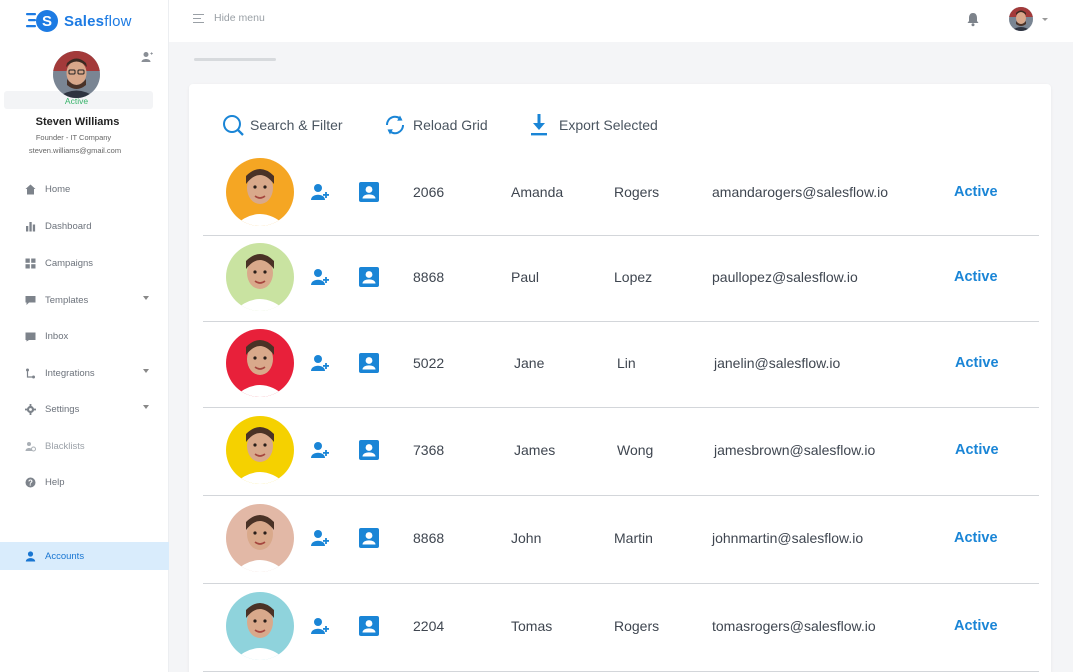 The width and height of the screenshot is (1073, 672). I want to click on nav-item-settings: Settings, so click(84, 409).